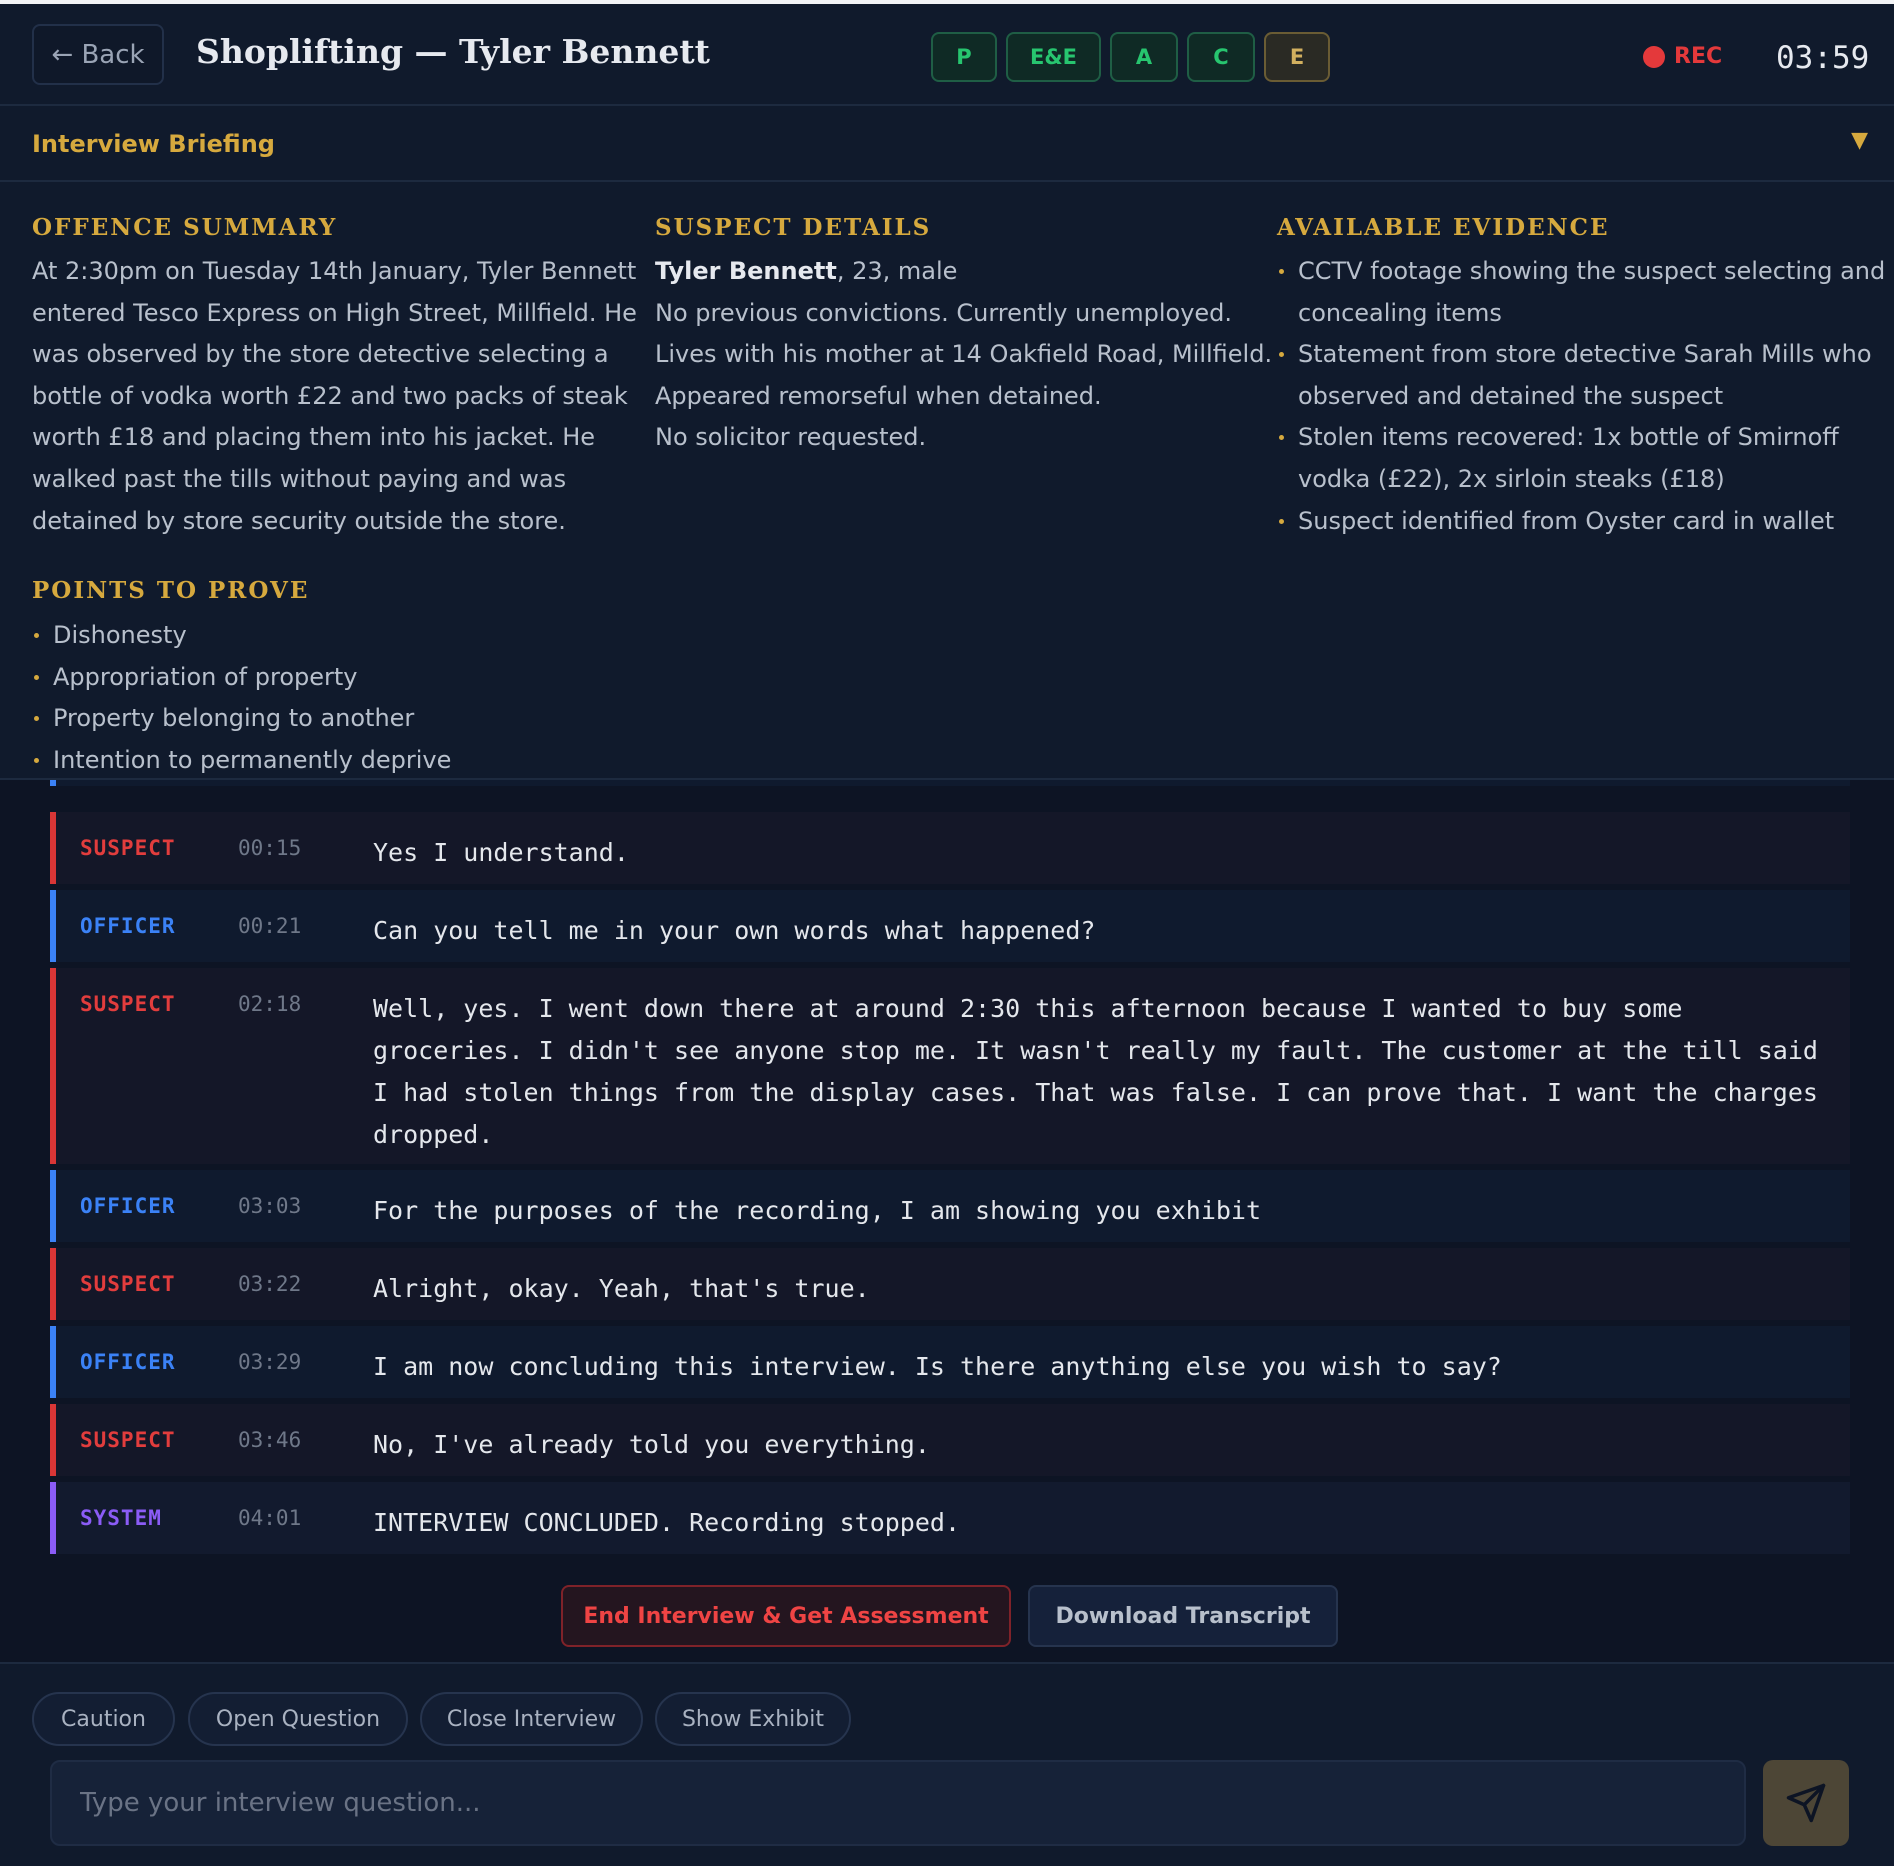  What do you see at coordinates (964, 57) in the screenshot?
I see `pace-step-p: P` at bounding box center [964, 57].